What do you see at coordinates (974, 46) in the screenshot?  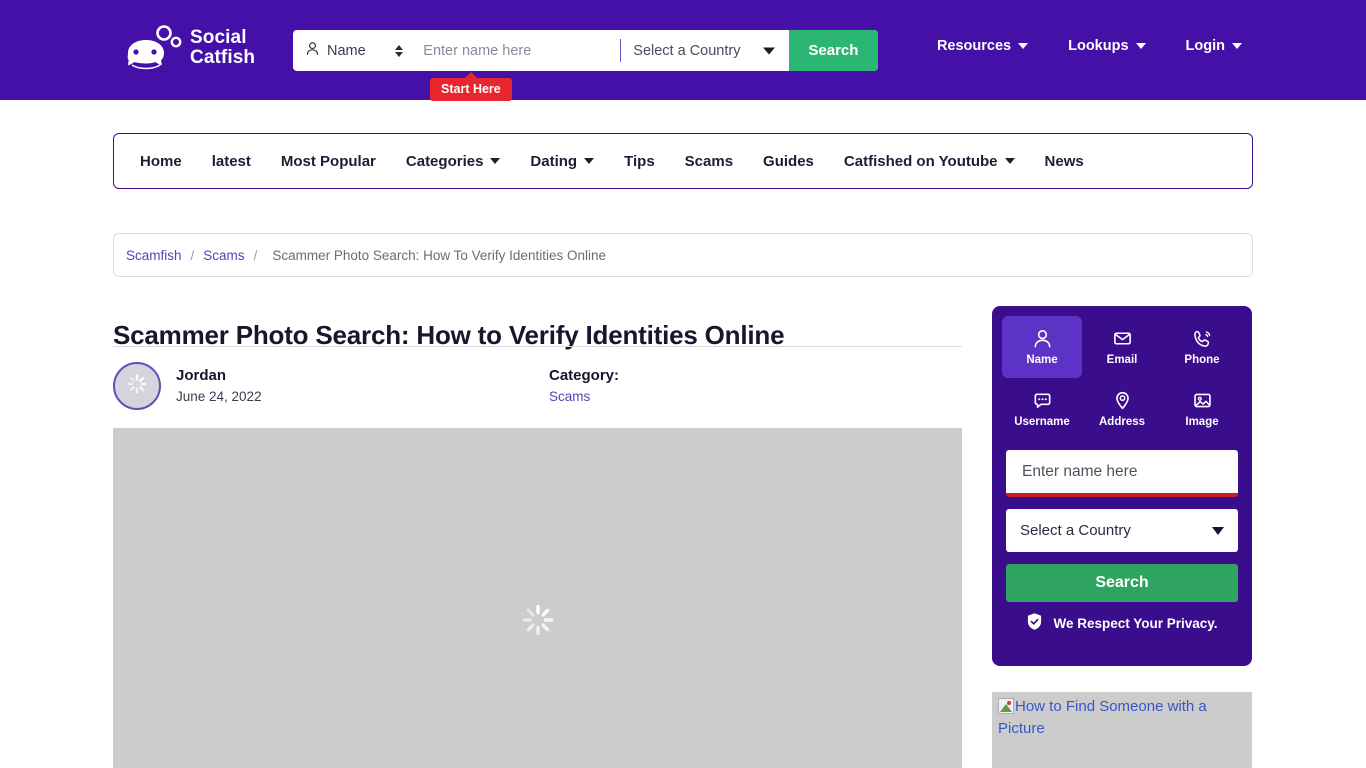 I see `header-nav-label: Resources` at bounding box center [974, 46].